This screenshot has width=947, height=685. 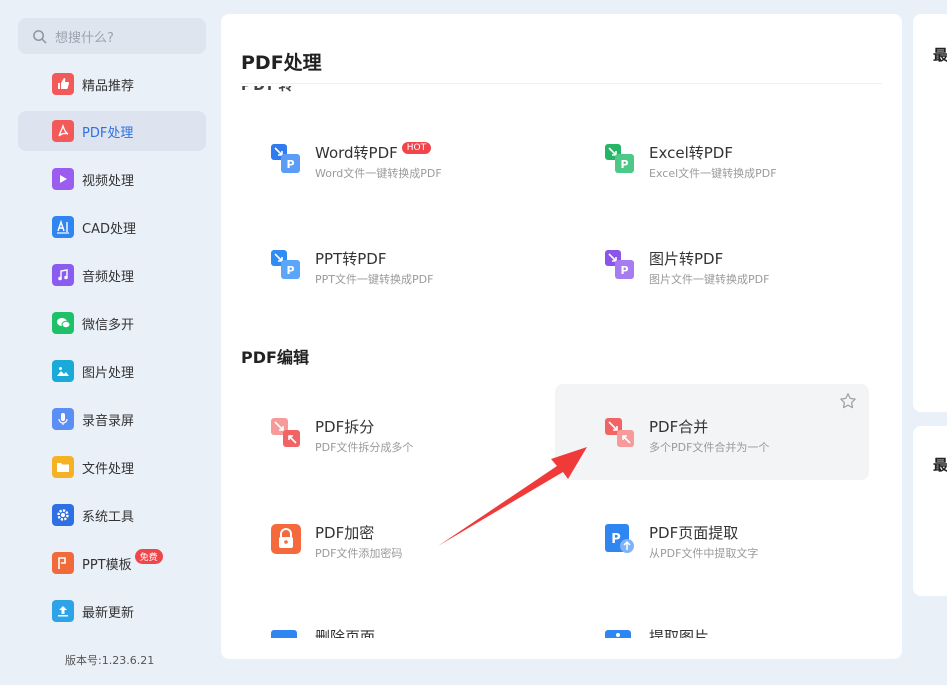 What do you see at coordinates (618, 634) in the screenshot?
I see `extract-image-icon` at bounding box center [618, 634].